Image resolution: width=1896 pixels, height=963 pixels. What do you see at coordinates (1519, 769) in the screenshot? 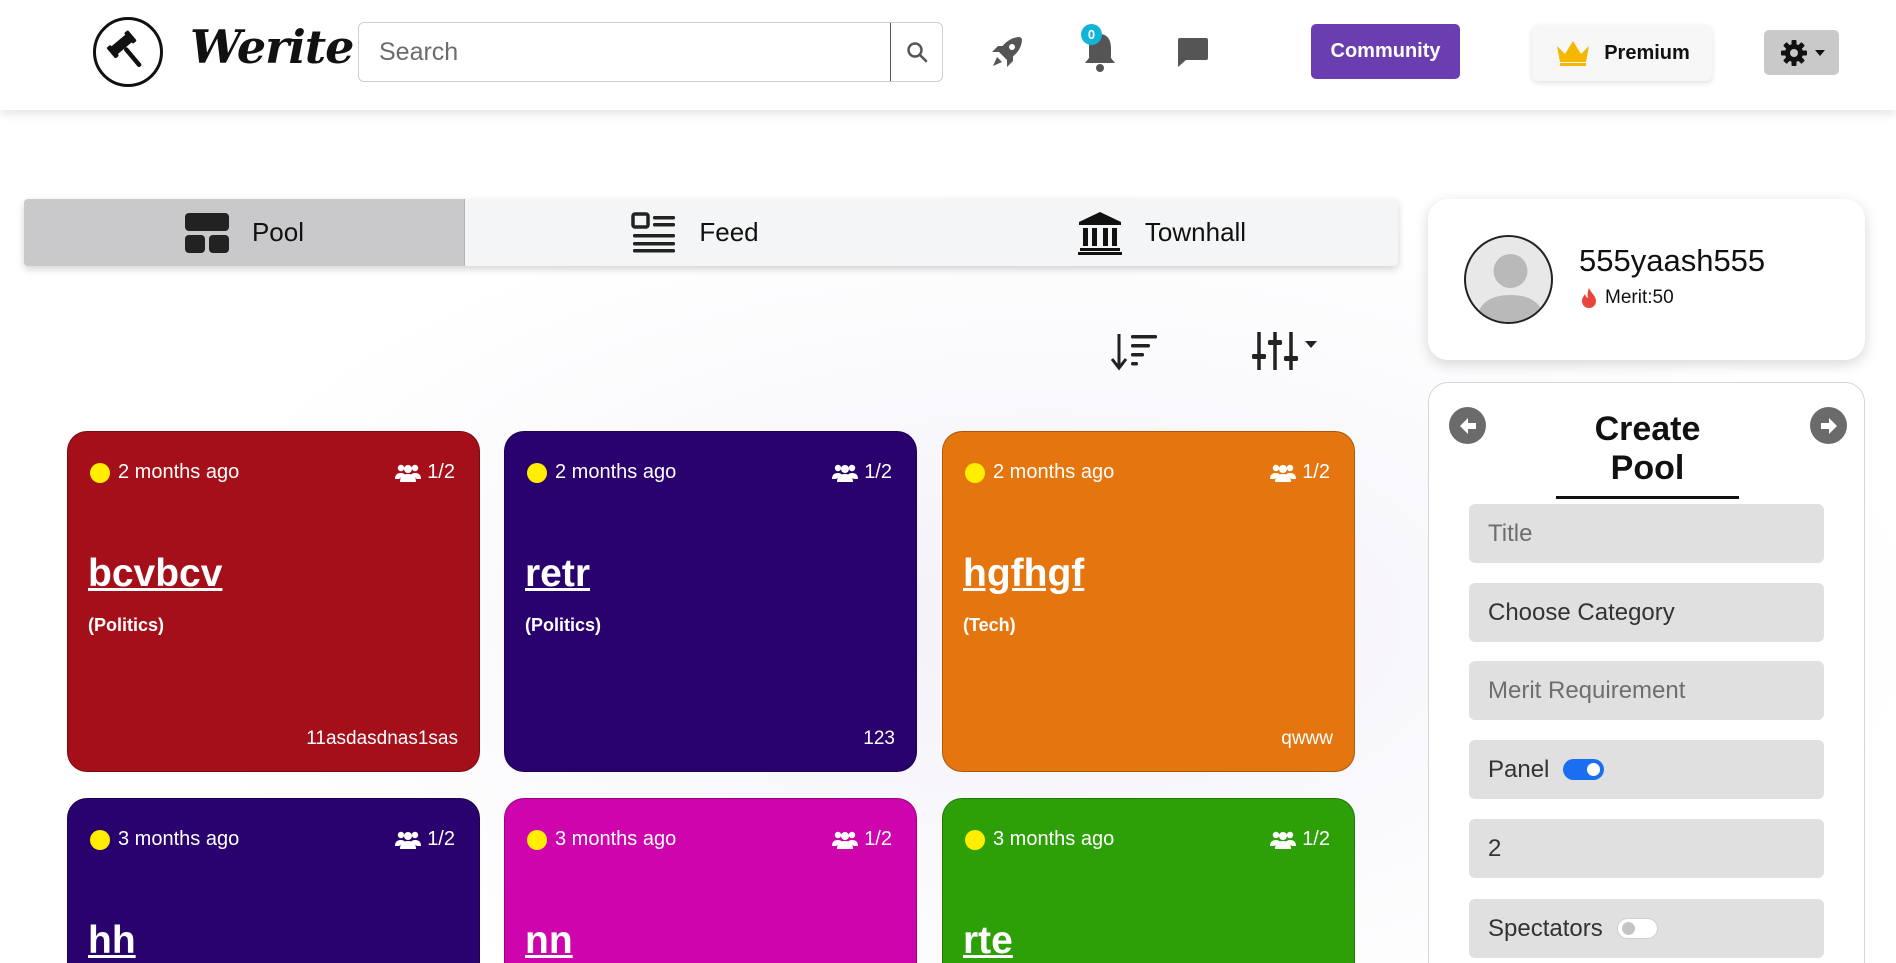
I see `panel-label: Panel` at bounding box center [1519, 769].